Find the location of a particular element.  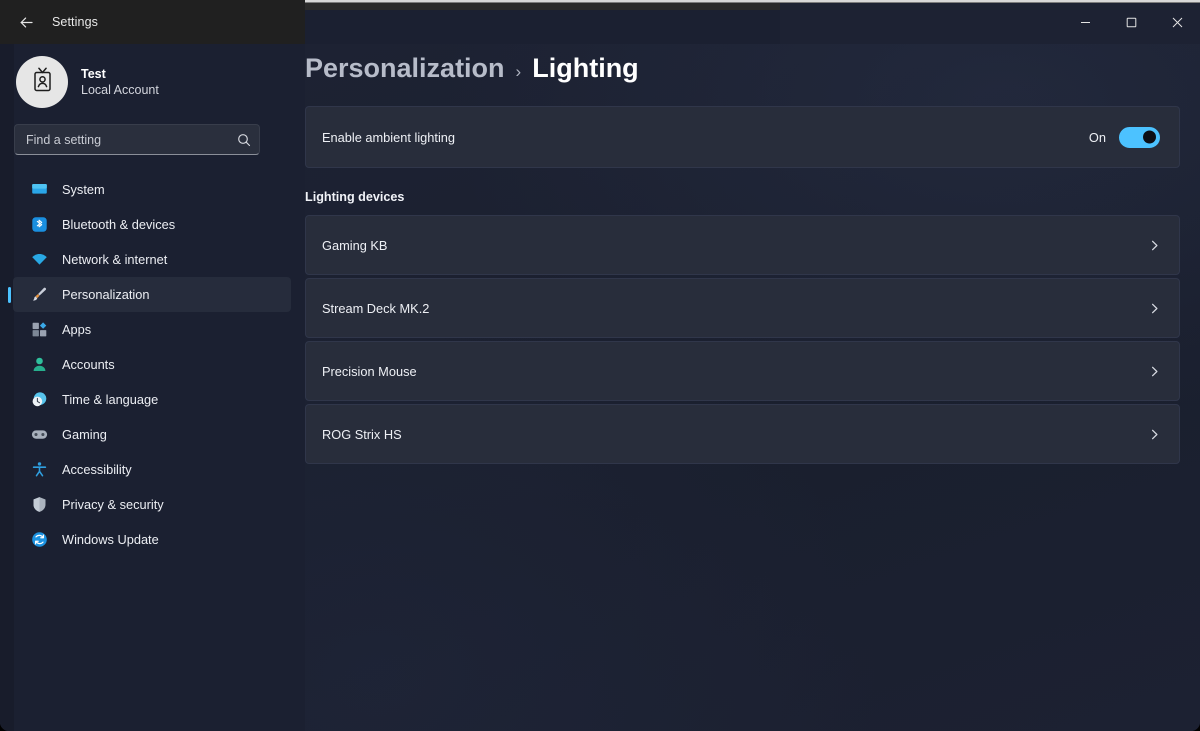

window-title: Settings is located at coordinates (75, 22).